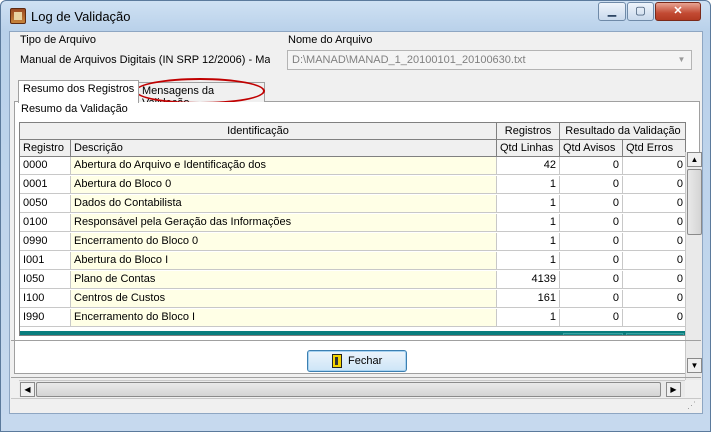 This screenshot has width=711, height=432. Describe the element at coordinates (45, 280) in the screenshot. I see `cell-registro: I050` at that location.